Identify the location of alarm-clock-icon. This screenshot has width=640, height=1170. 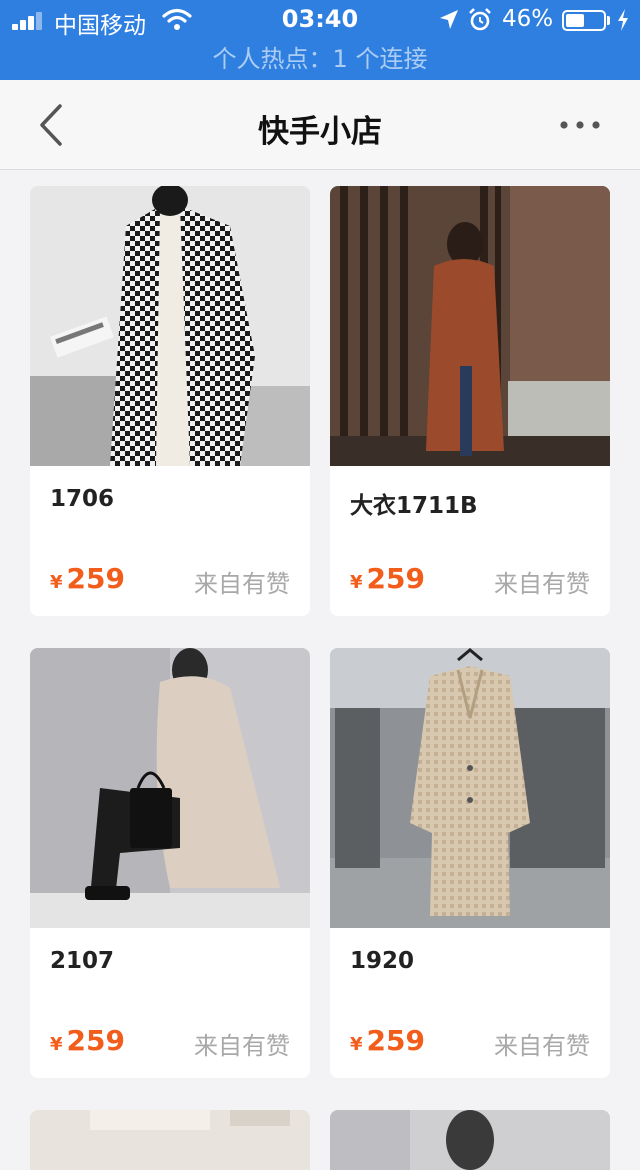
(480, 19).